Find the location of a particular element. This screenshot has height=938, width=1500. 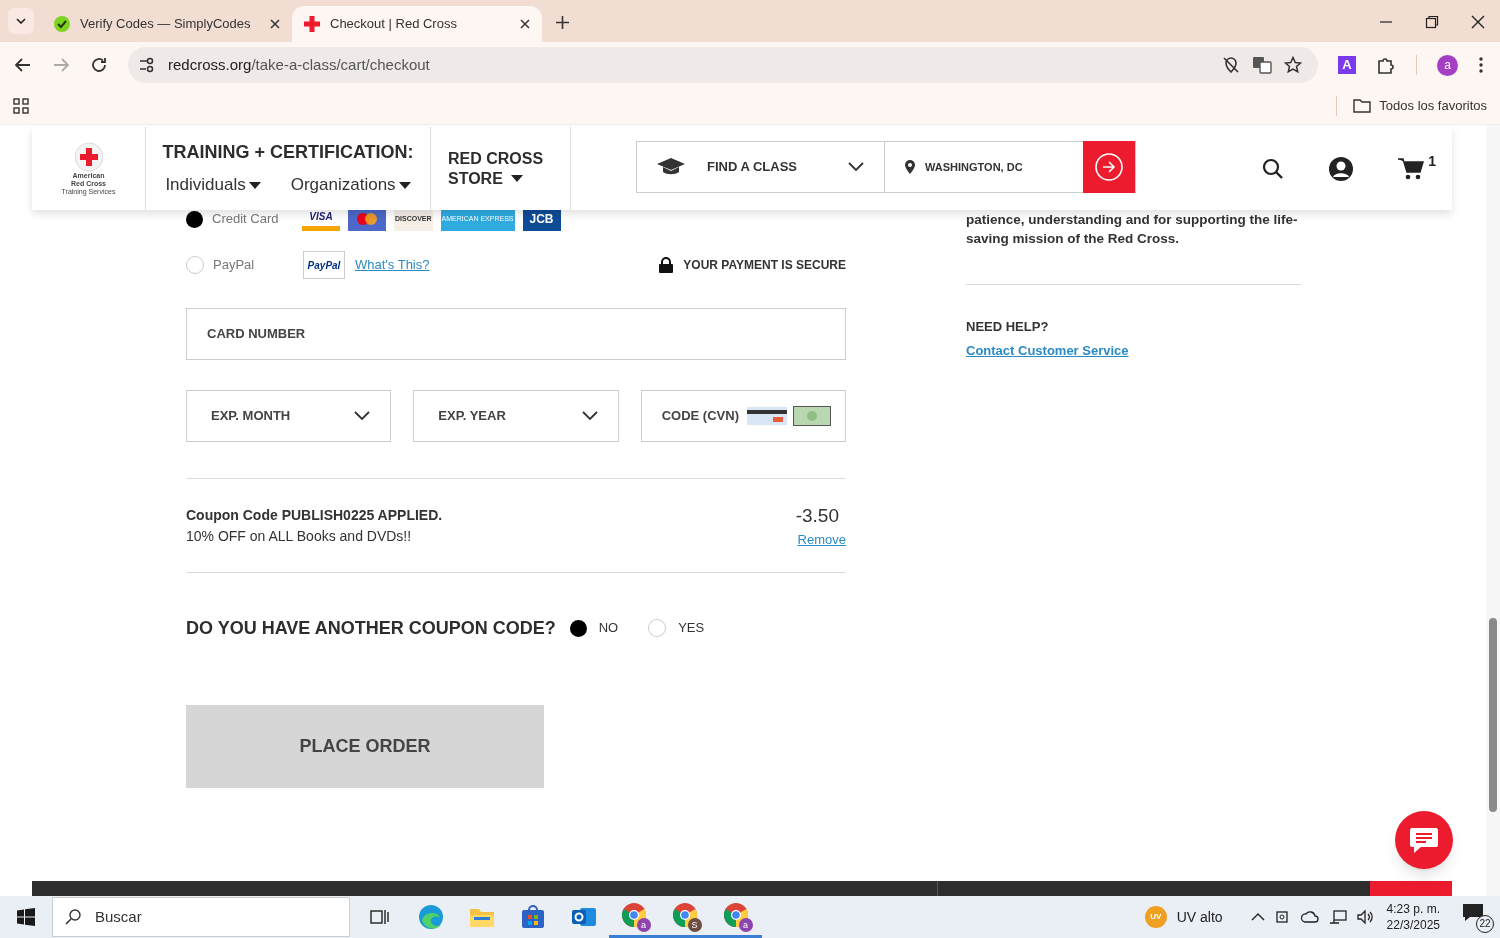

address-bar: redcross.org/take-a-class/cart/checkout is located at coordinates (723, 65).